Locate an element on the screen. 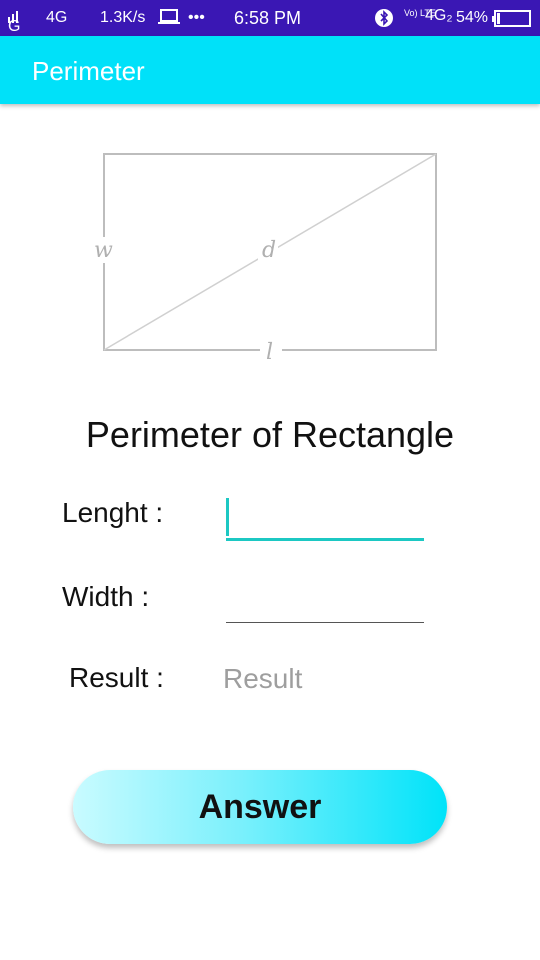  more-notifications: ••• is located at coordinates (196, 17).